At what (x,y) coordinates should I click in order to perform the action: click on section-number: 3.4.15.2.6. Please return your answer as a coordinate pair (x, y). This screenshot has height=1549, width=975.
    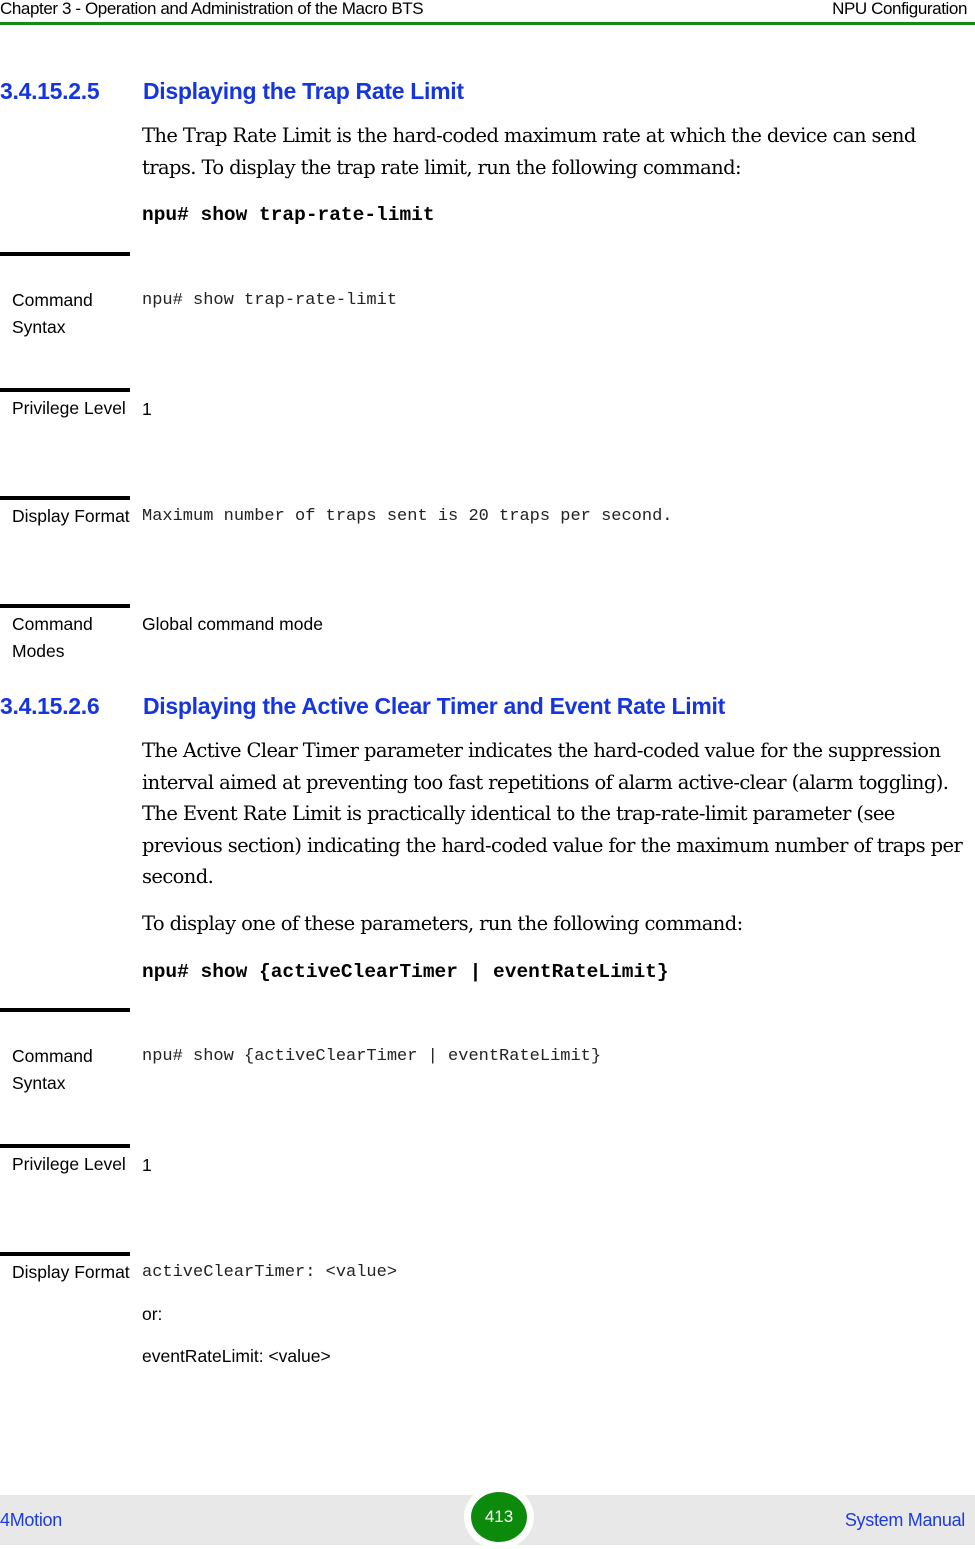
    Looking at the image, I should click on (50, 706).